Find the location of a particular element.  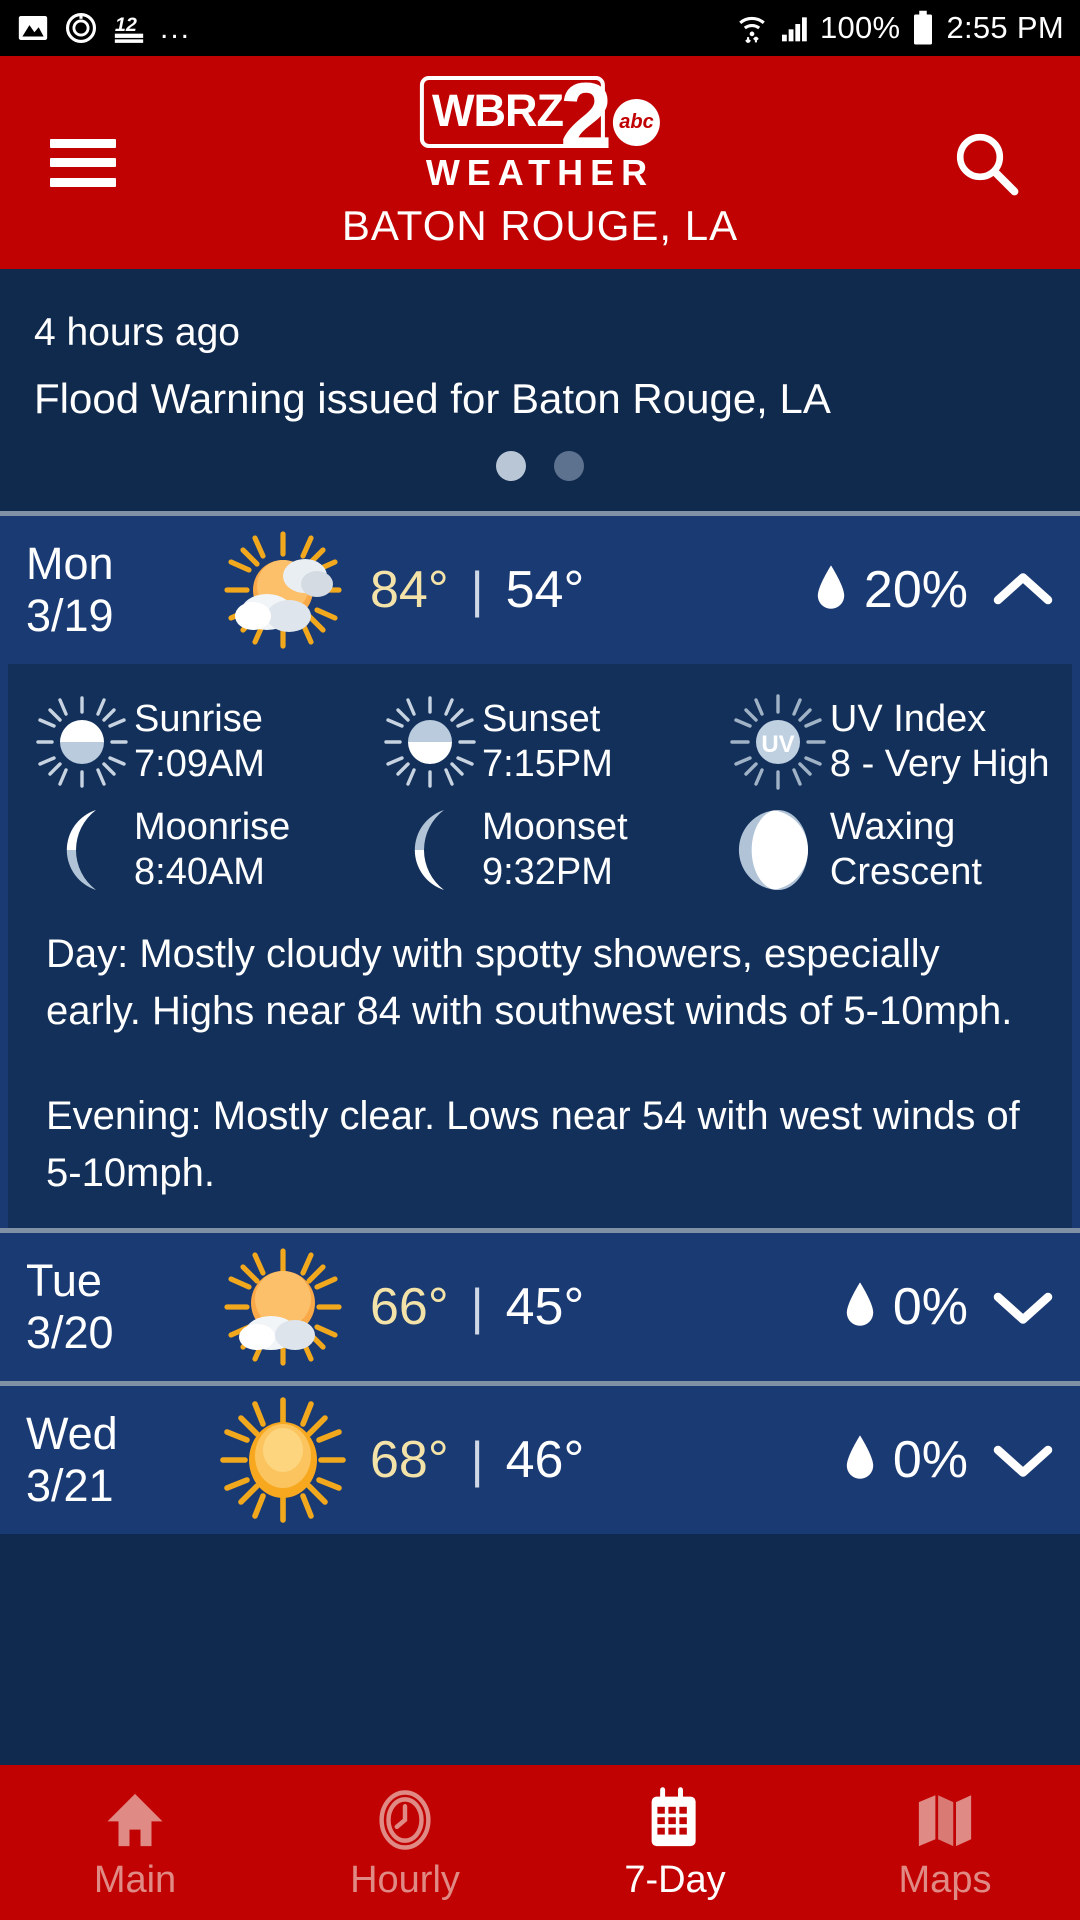

map-icon is located at coordinates (945, 1818).